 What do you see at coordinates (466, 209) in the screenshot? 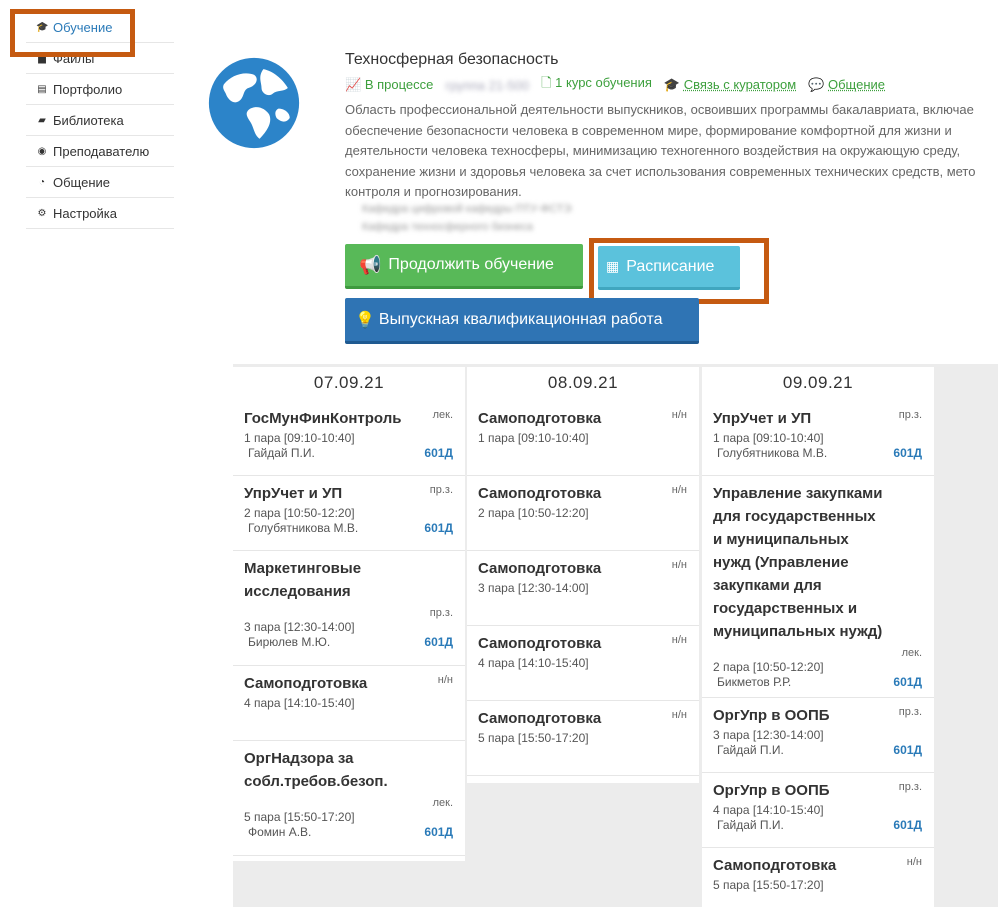
I see `blurred-link-1: Кафедра цифровой кафедры ПТУ-ФСТЭ` at bounding box center [466, 209].